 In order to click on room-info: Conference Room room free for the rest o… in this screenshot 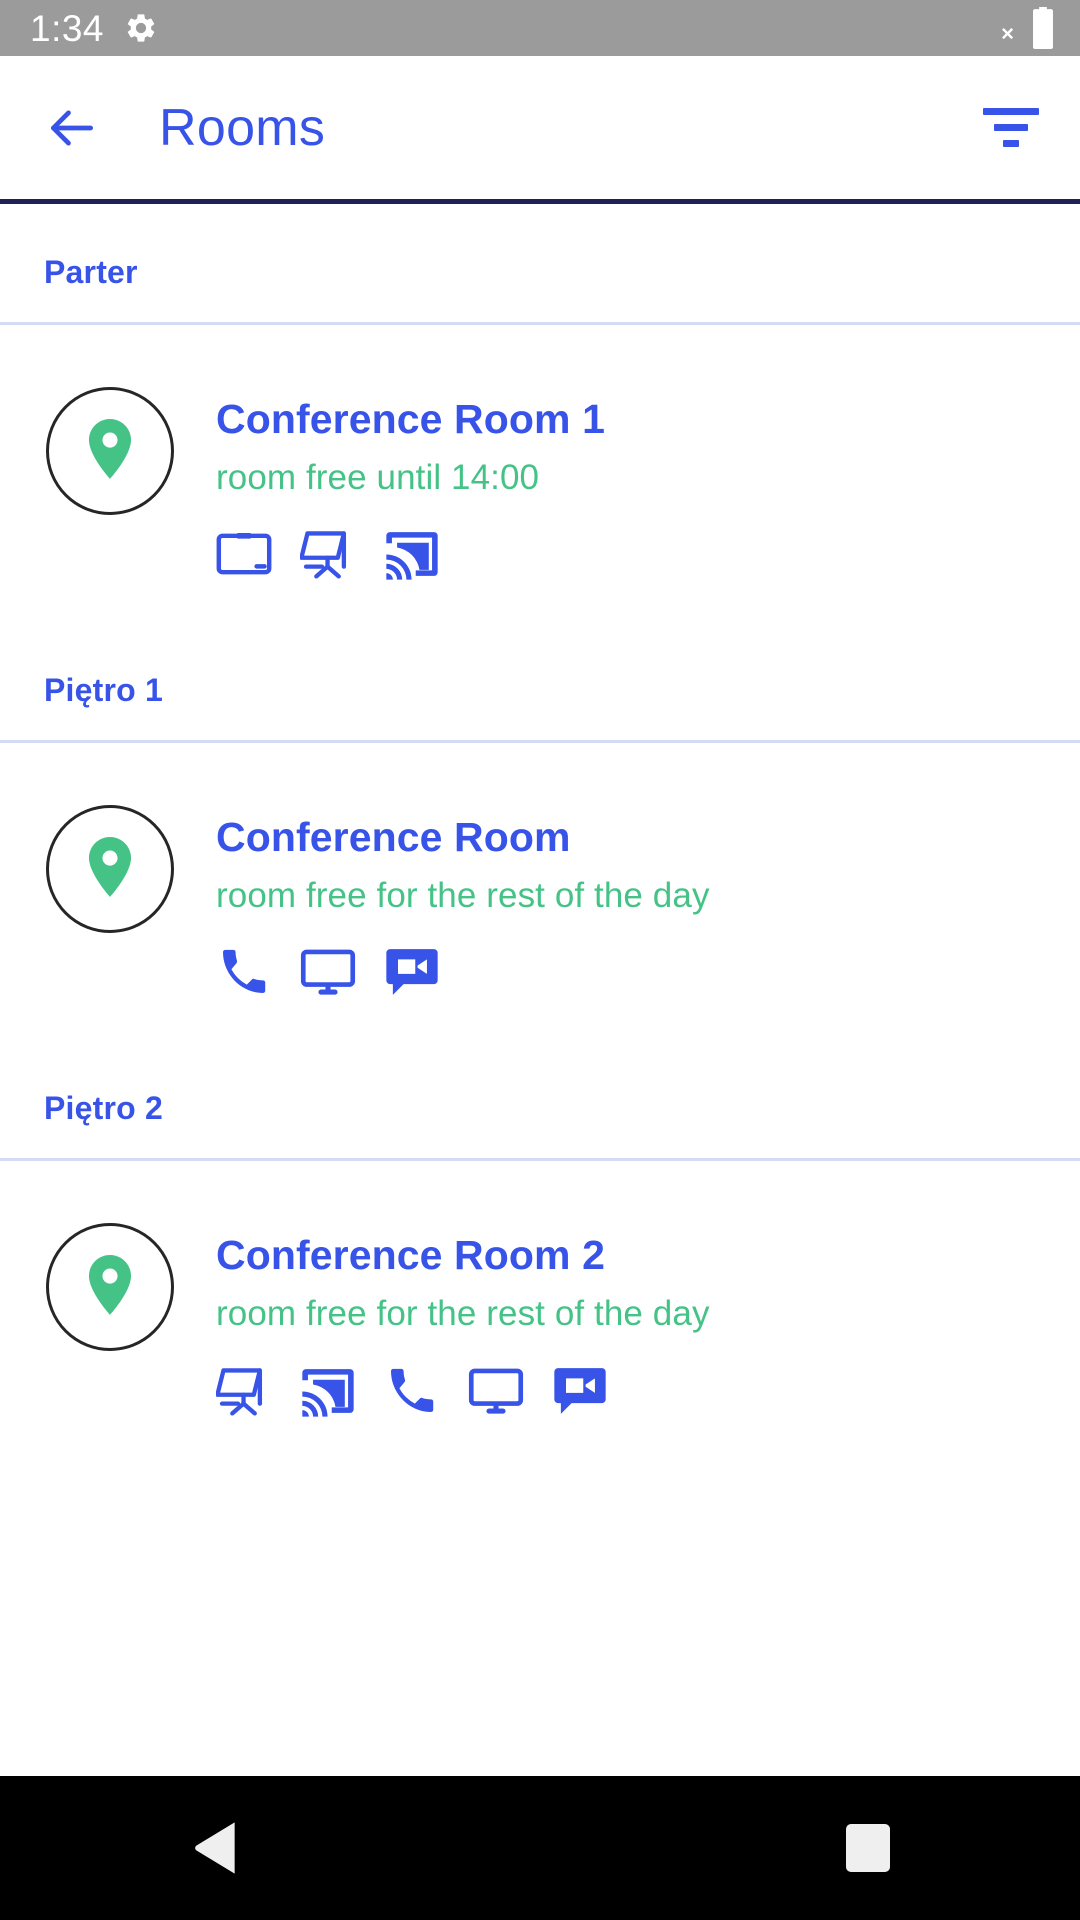, I will do `click(463, 900)`.